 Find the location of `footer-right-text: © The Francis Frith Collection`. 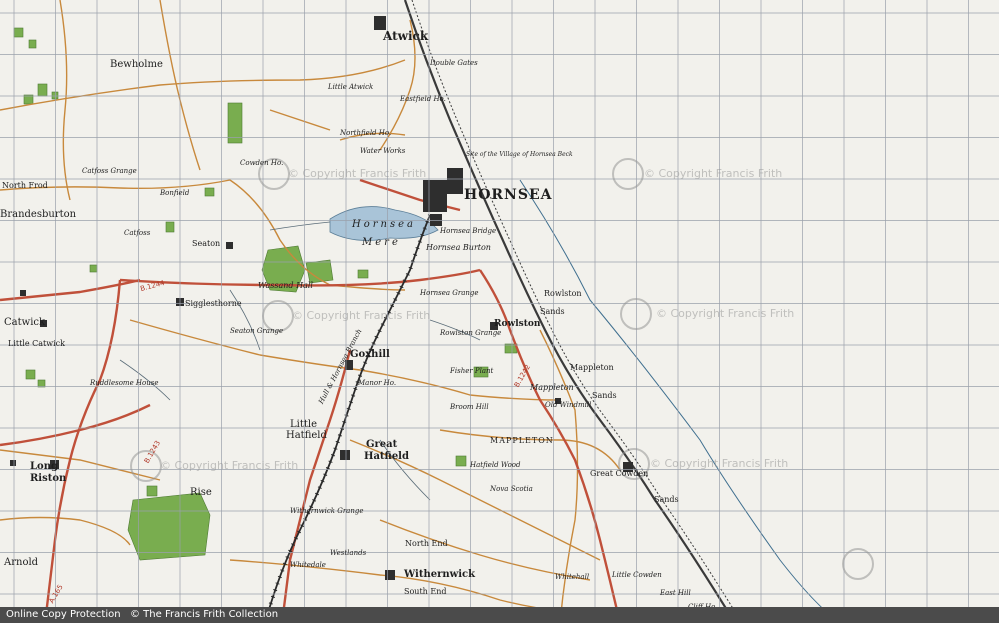

footer-right-text: © The Francis Frith Collection is located at coordinates (204, 614).